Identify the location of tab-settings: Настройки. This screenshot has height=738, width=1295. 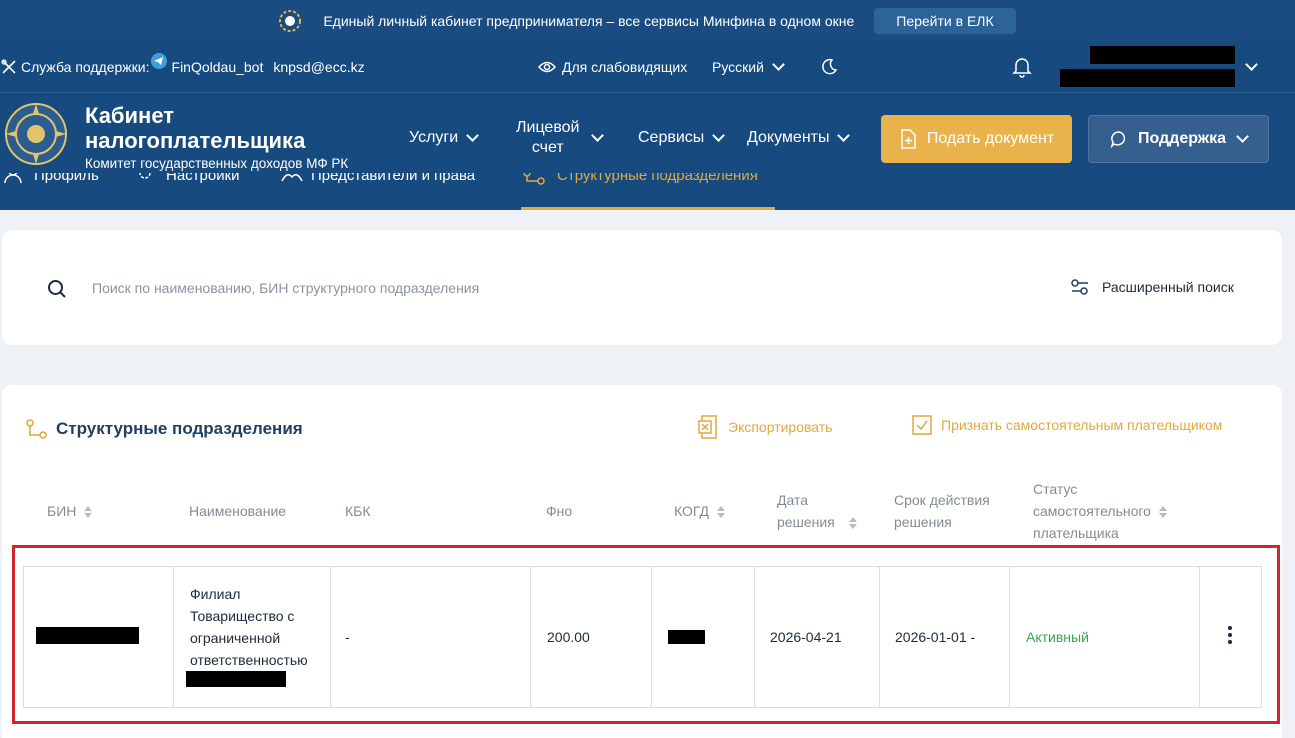
(201, 191).